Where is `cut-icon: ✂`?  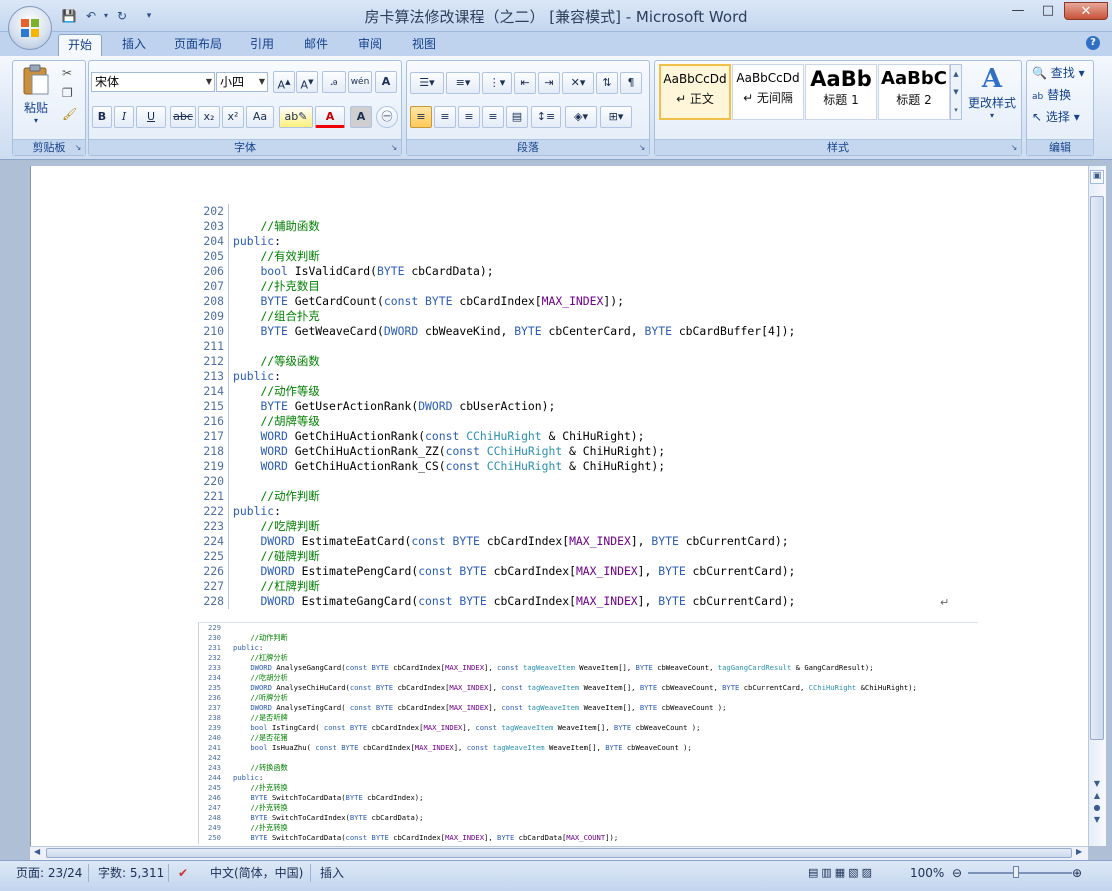 cut-icon: ✂ is located at coordinates (67, 73).